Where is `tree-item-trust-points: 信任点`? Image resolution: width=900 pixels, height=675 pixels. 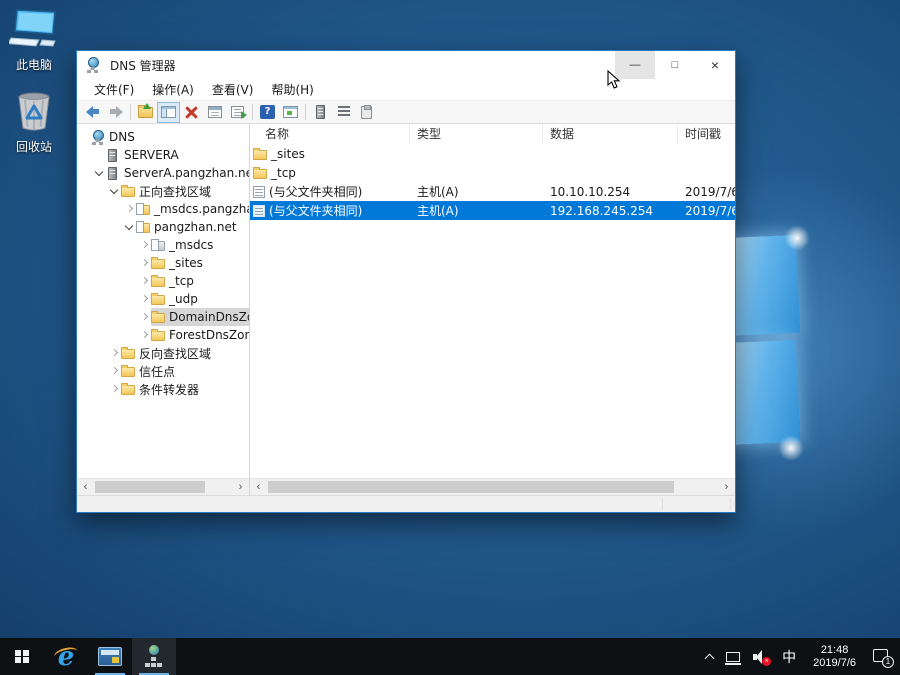
tree-item-trust-points: 信任点 is located at coordinates (163, 371).